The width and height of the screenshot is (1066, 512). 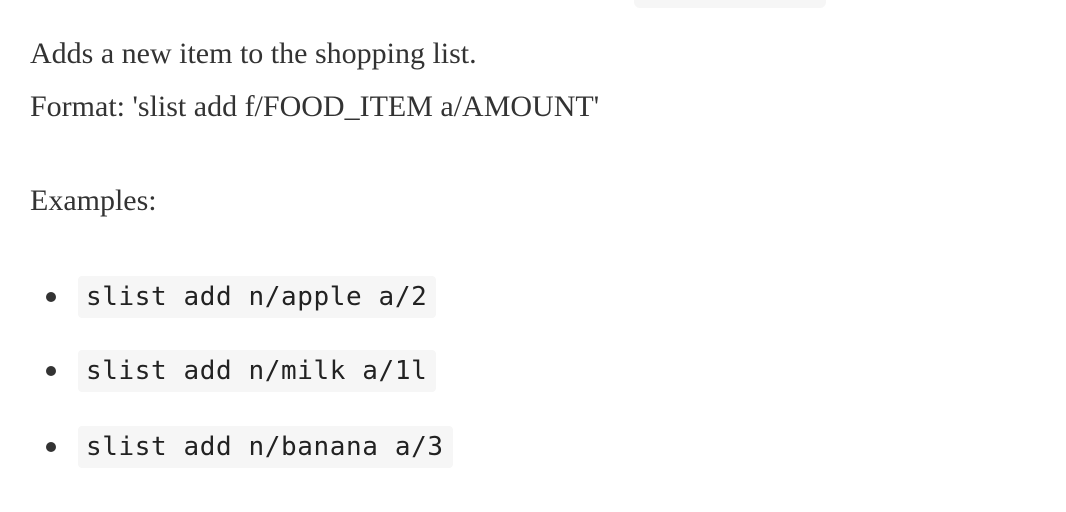 I want to click on section-heading-code-chip, so click(x=730, y=4).